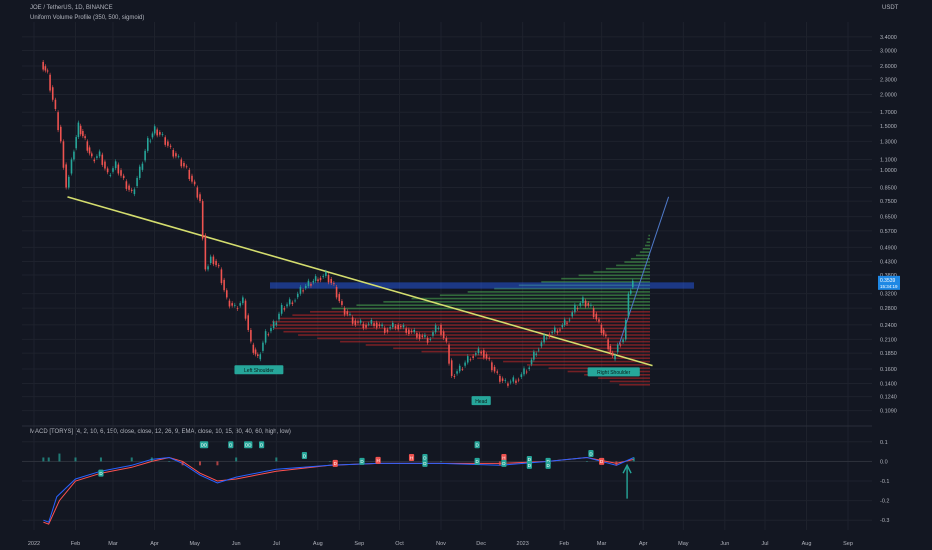 The image size is (932, 550). Describe the element at coordinates (888, 96) in the screenshot. I see `price-tick-label: 2.0000` at that location.